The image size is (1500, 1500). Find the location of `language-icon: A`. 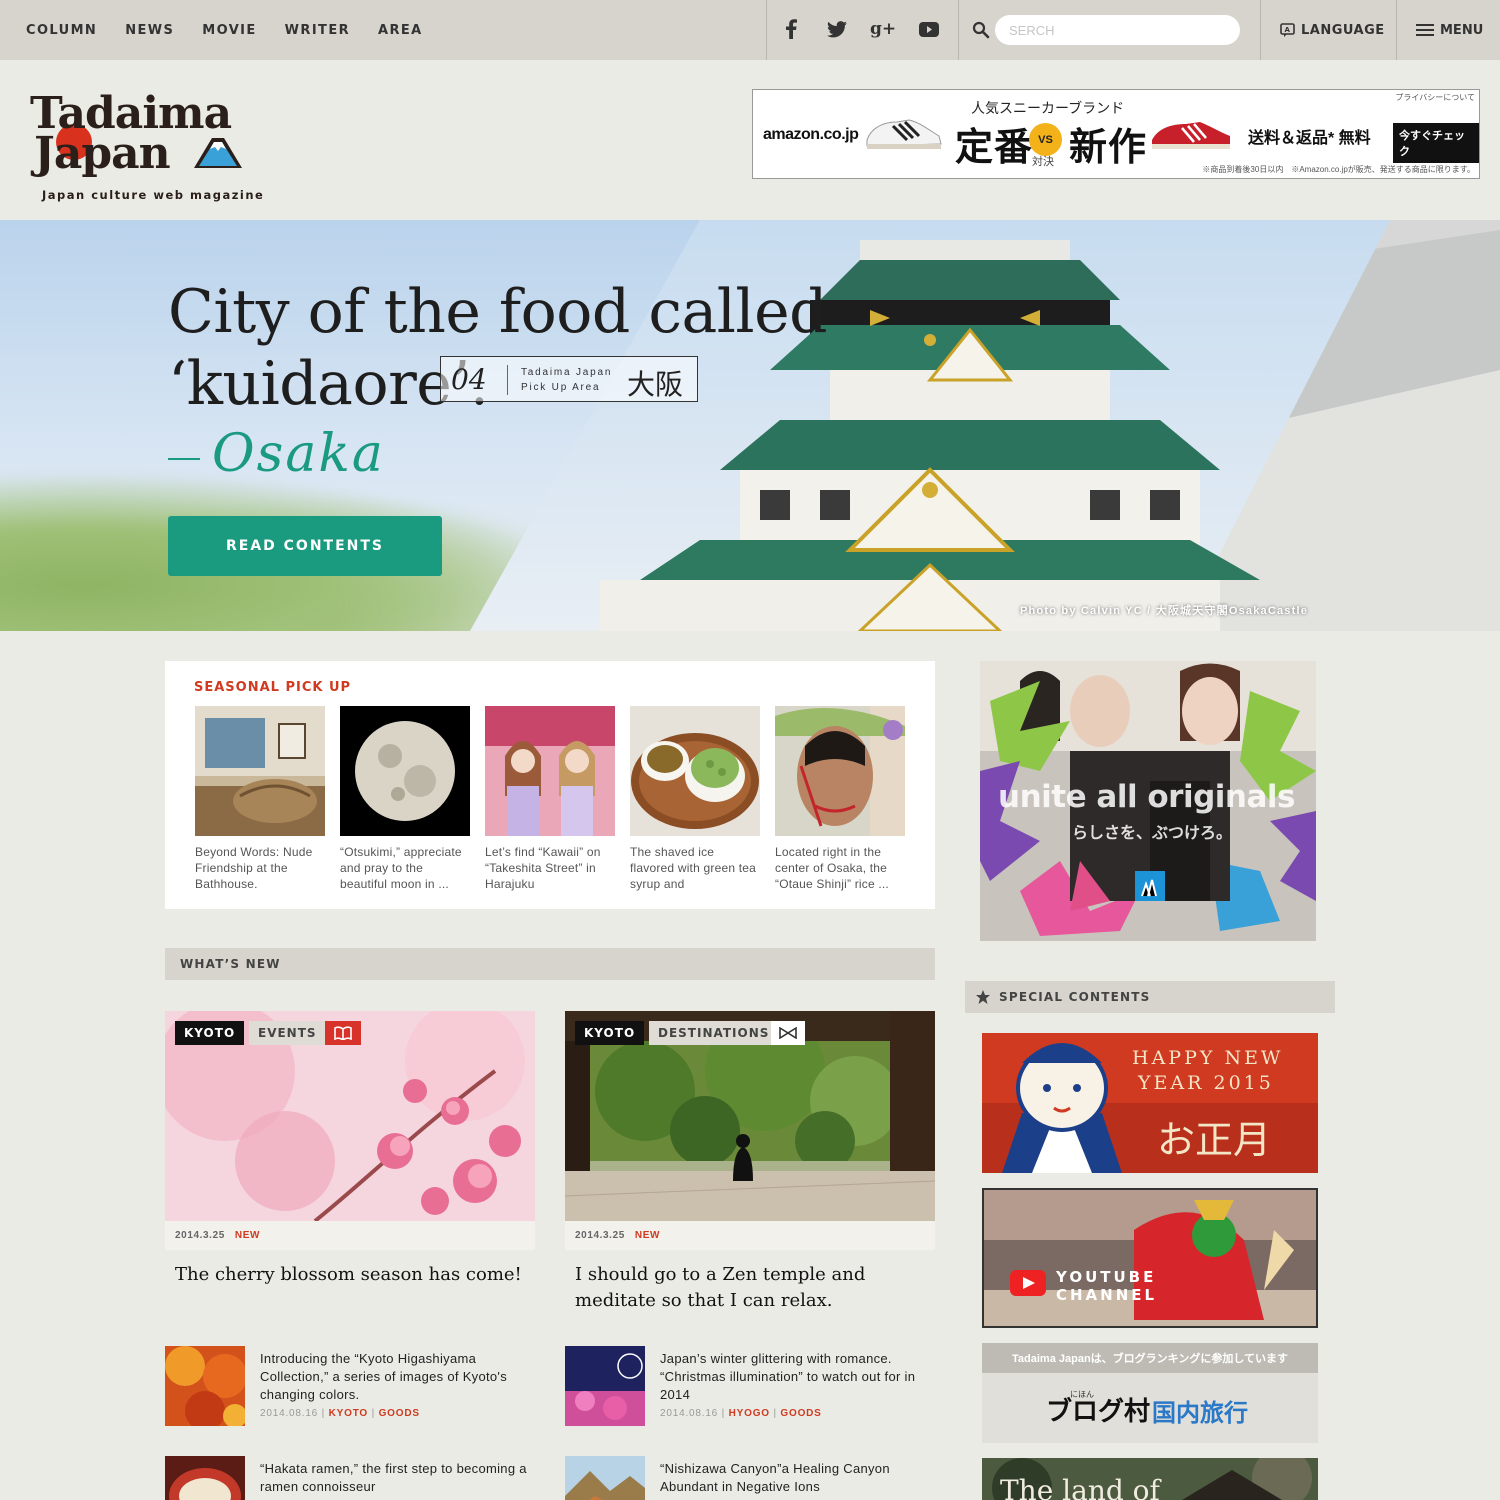

language-icon: A is located at coordinates (1287, 29).